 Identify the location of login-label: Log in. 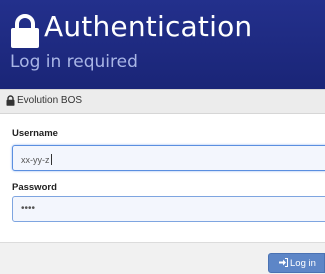
(303, 263).